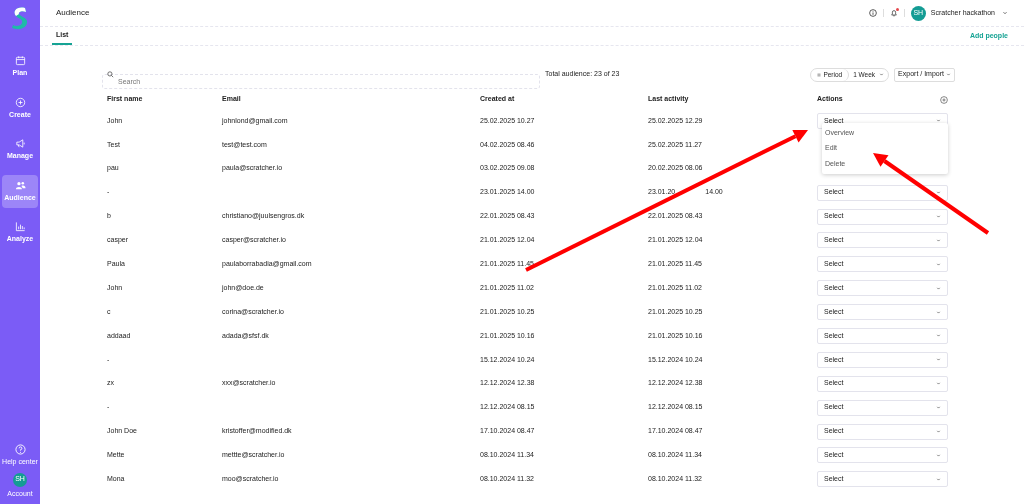  What do you see at coordinates (20, 60) in the screenshot?
I see `calendar-icon` at bounding box center [20, 60].